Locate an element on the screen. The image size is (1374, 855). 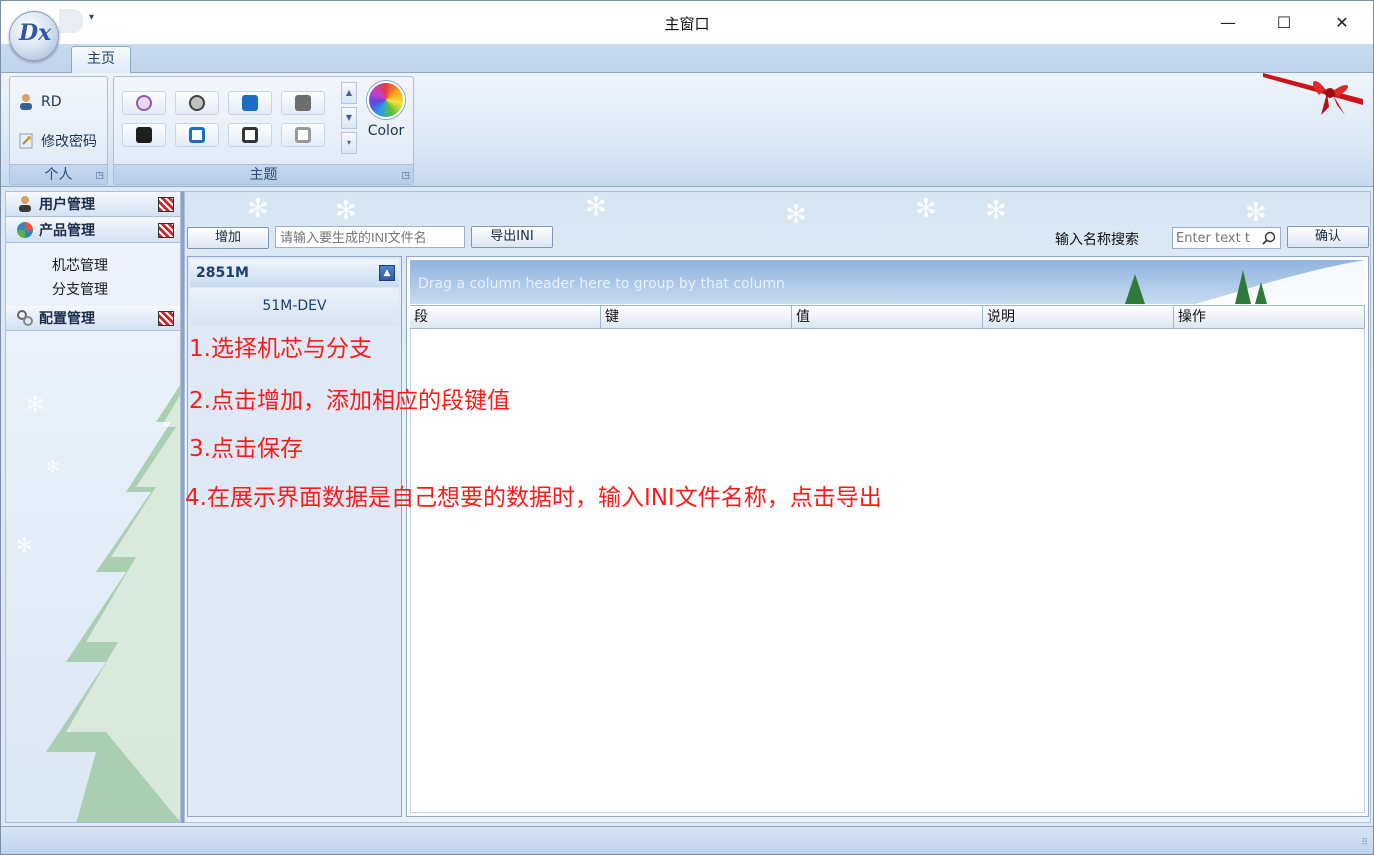
left-navigation: ✻ ✻ ✻ 用户管理 产品管理 机芯管理 分支管理 配置管理 is located at coordinates (93, 507).